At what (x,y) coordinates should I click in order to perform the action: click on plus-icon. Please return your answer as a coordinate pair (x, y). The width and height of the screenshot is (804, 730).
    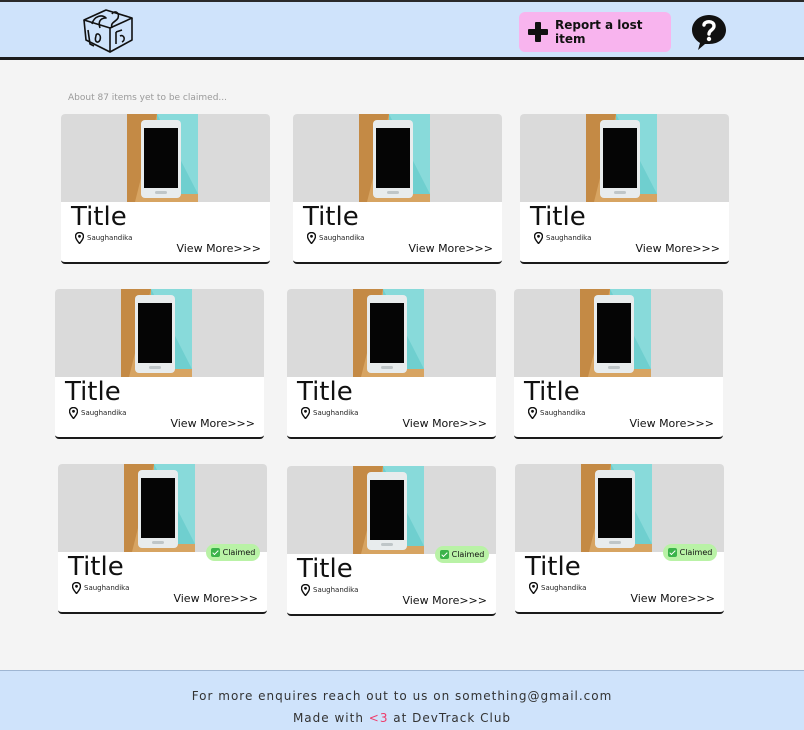
    Looking at the image, I should click on (538, 32).